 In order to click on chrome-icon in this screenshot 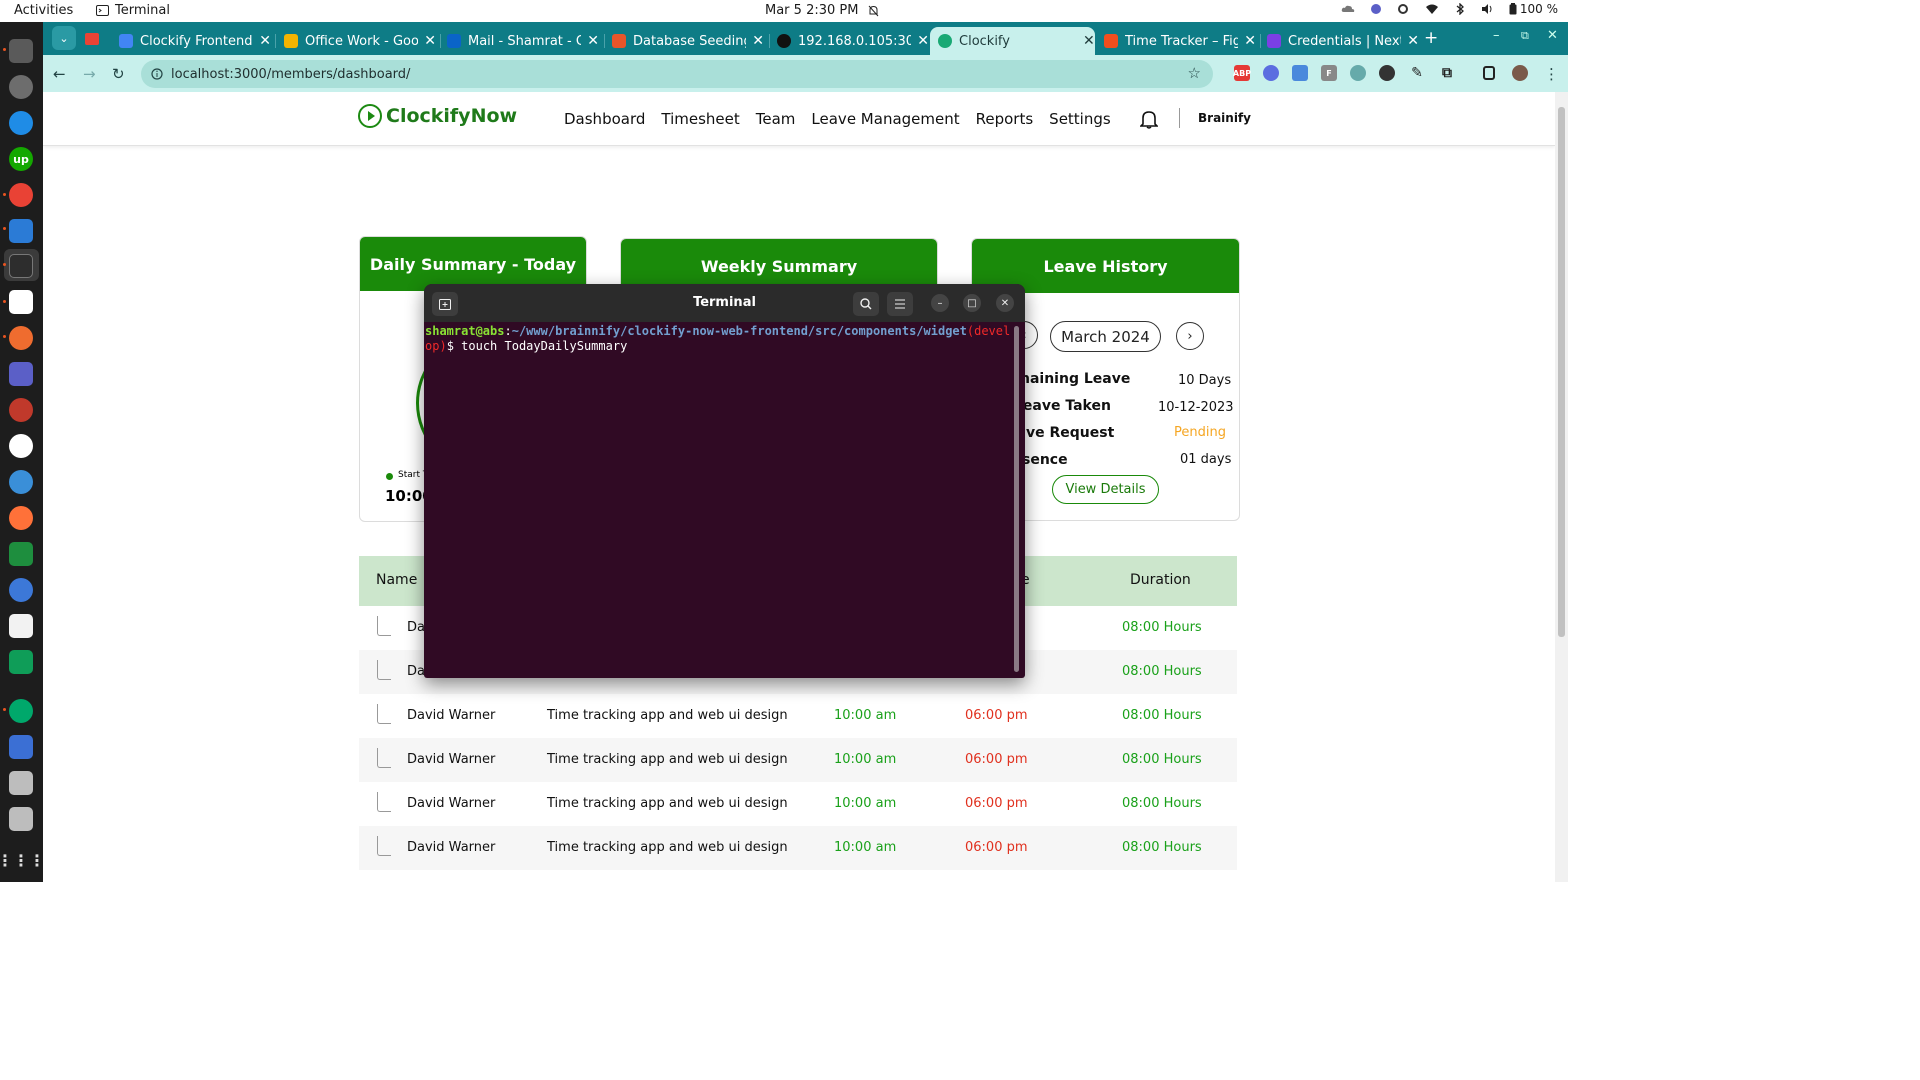, I will do `click(21, 195)`.